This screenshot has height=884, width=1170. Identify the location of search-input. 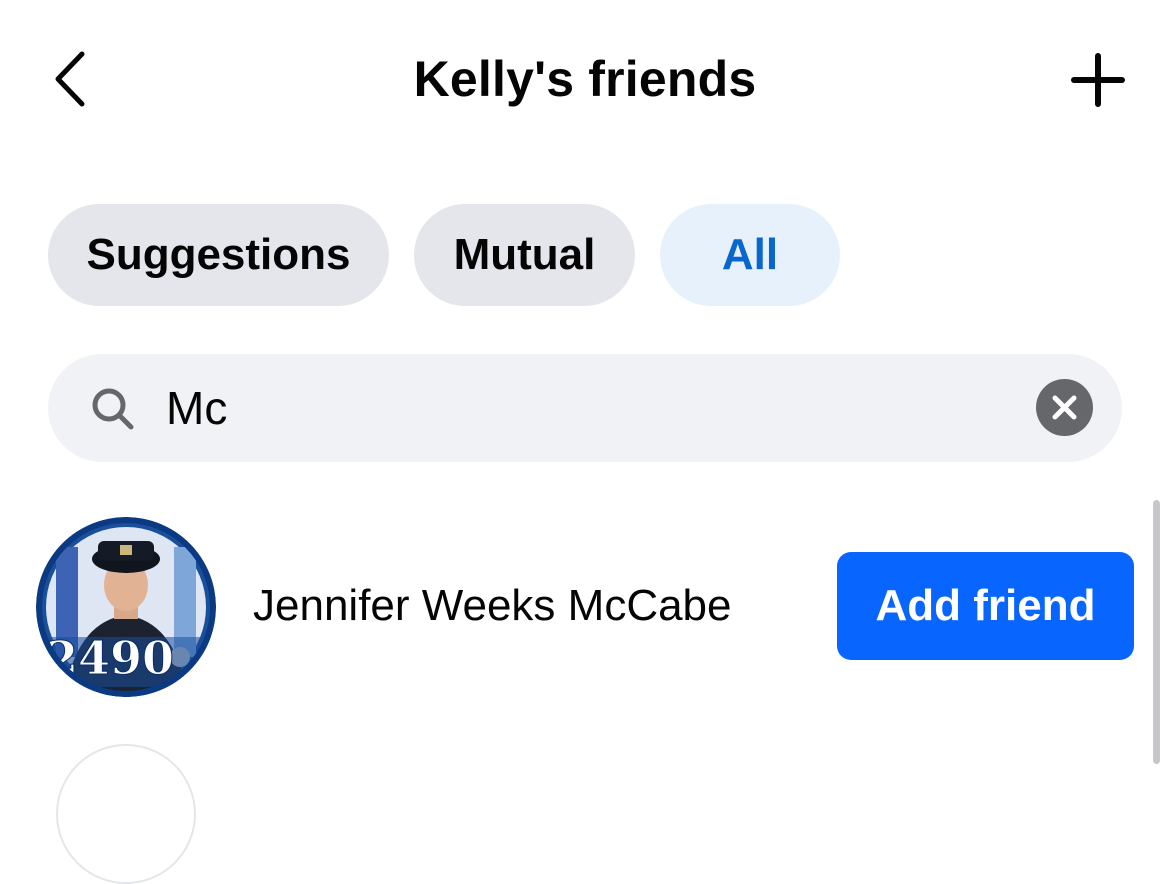
(586, 408).